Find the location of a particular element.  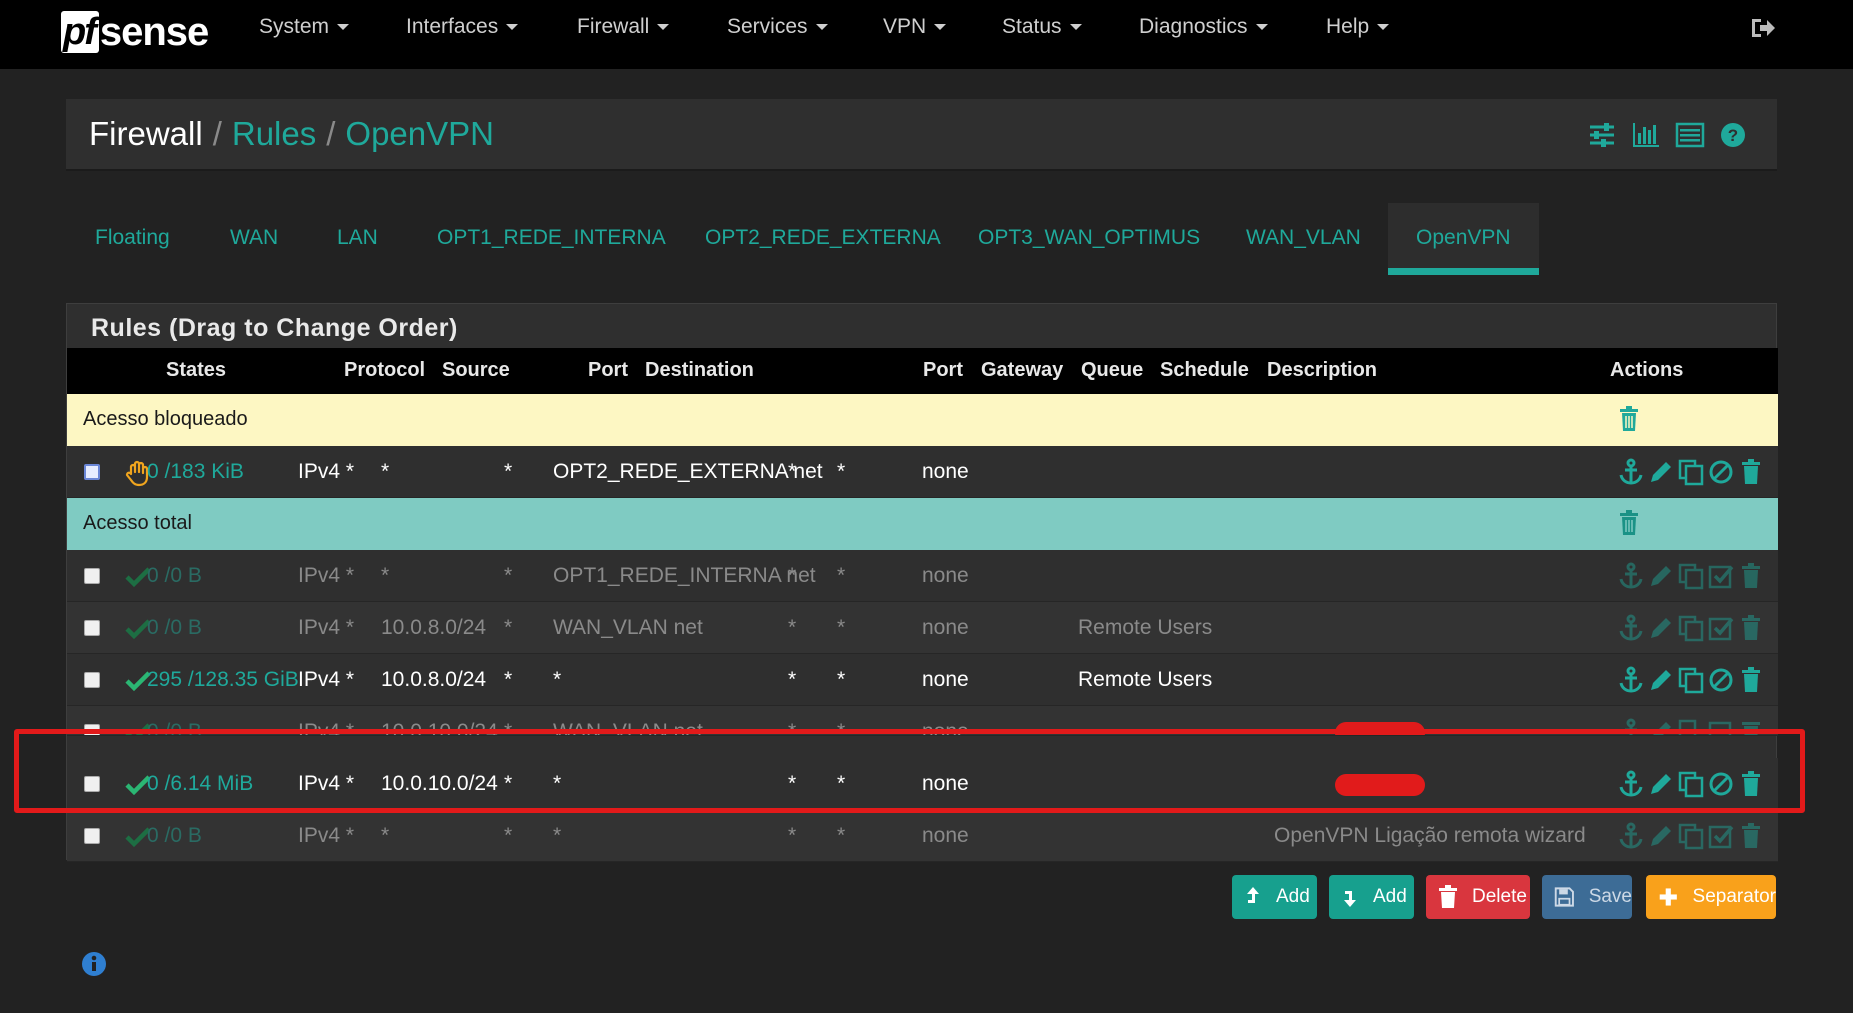

breadcrumb-openvpn: OpenVPN is located at coordinates (419, 133).